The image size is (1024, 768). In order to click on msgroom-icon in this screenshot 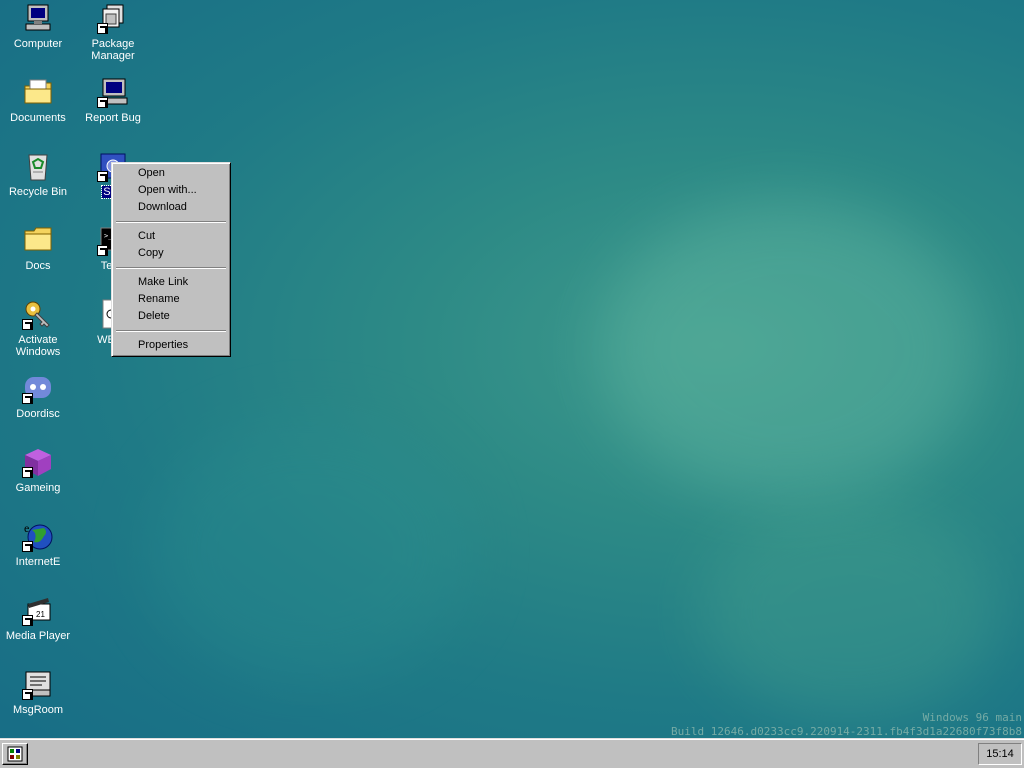, I will do `click(38, 684)`.